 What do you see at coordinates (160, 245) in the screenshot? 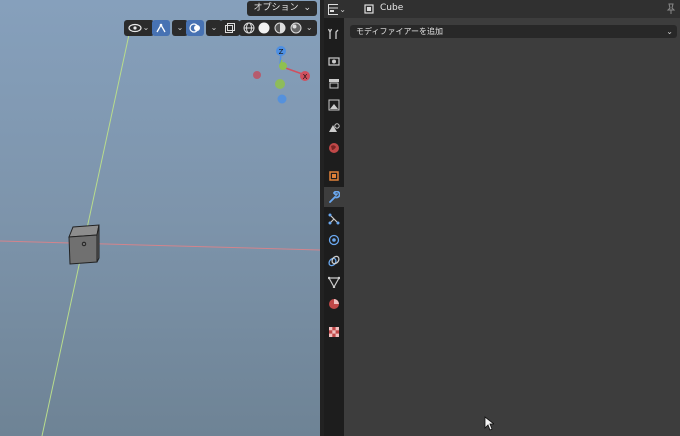
I see `x-axis-line` at bounding box center [160, 245].